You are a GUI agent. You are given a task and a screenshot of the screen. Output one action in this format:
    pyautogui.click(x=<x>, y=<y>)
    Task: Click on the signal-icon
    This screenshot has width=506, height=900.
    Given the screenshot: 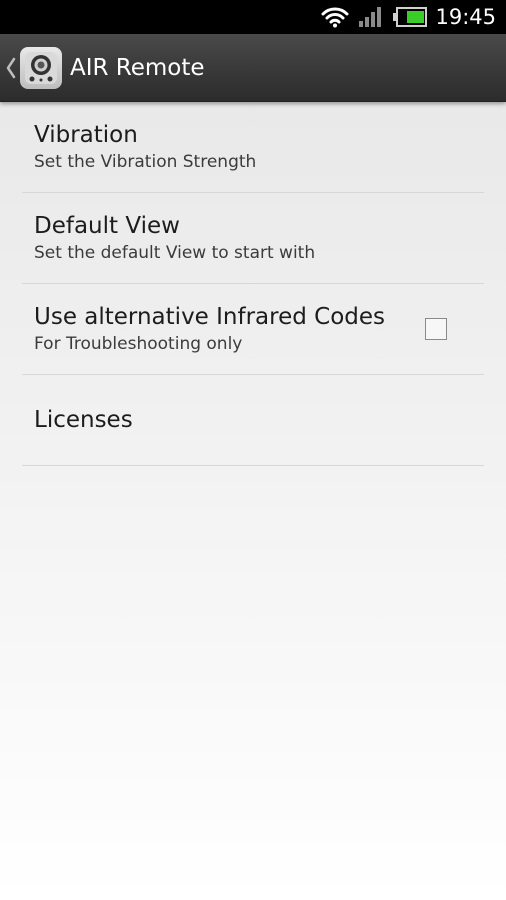 What is the action you would take?
    pyautogui.click(x=371, y=17)
    